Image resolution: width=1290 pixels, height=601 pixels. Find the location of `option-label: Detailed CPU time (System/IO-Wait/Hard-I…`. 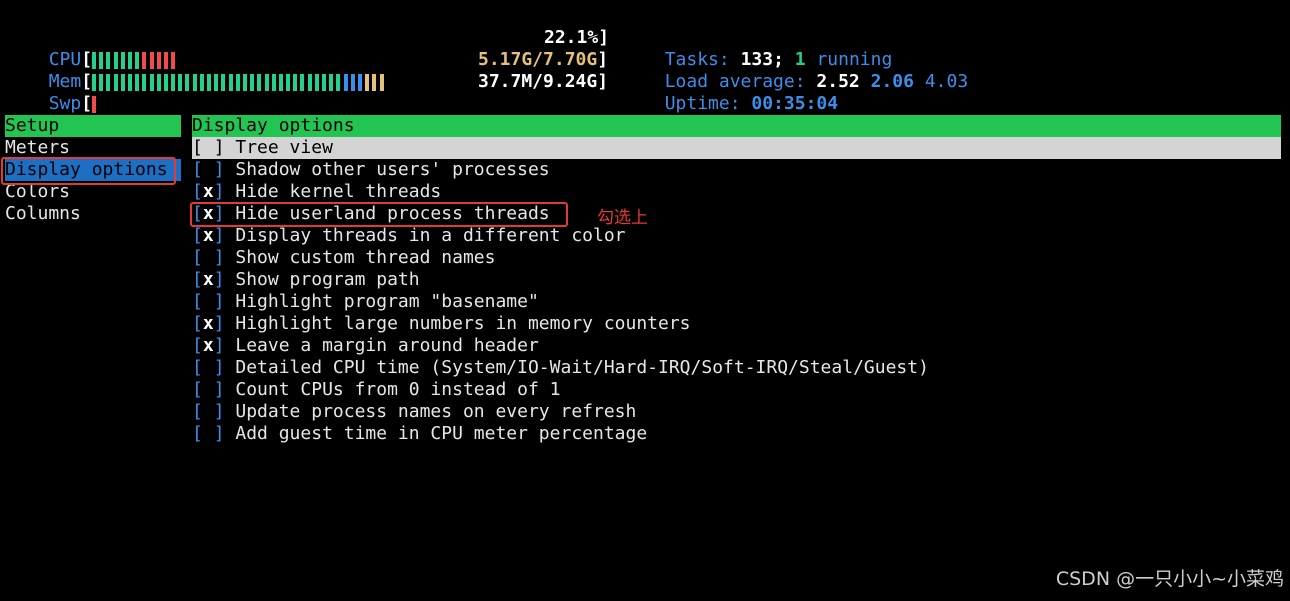

option-label: Detailed CPU time (System/IO-Wait/Hard-I… is located at coordinates (576, 367).